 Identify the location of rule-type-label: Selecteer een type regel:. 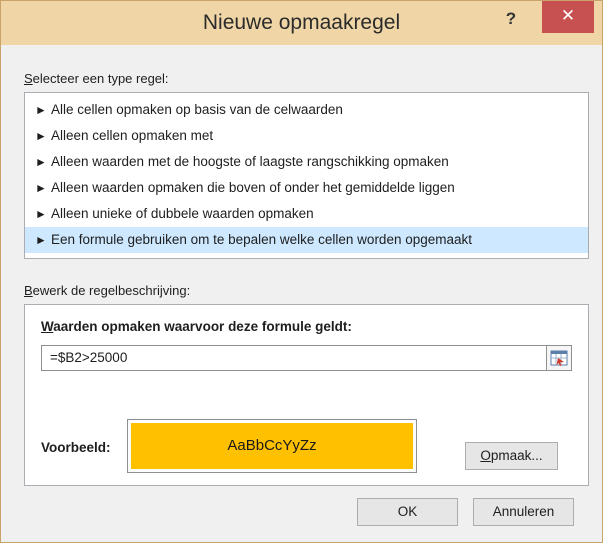
(96, 78).